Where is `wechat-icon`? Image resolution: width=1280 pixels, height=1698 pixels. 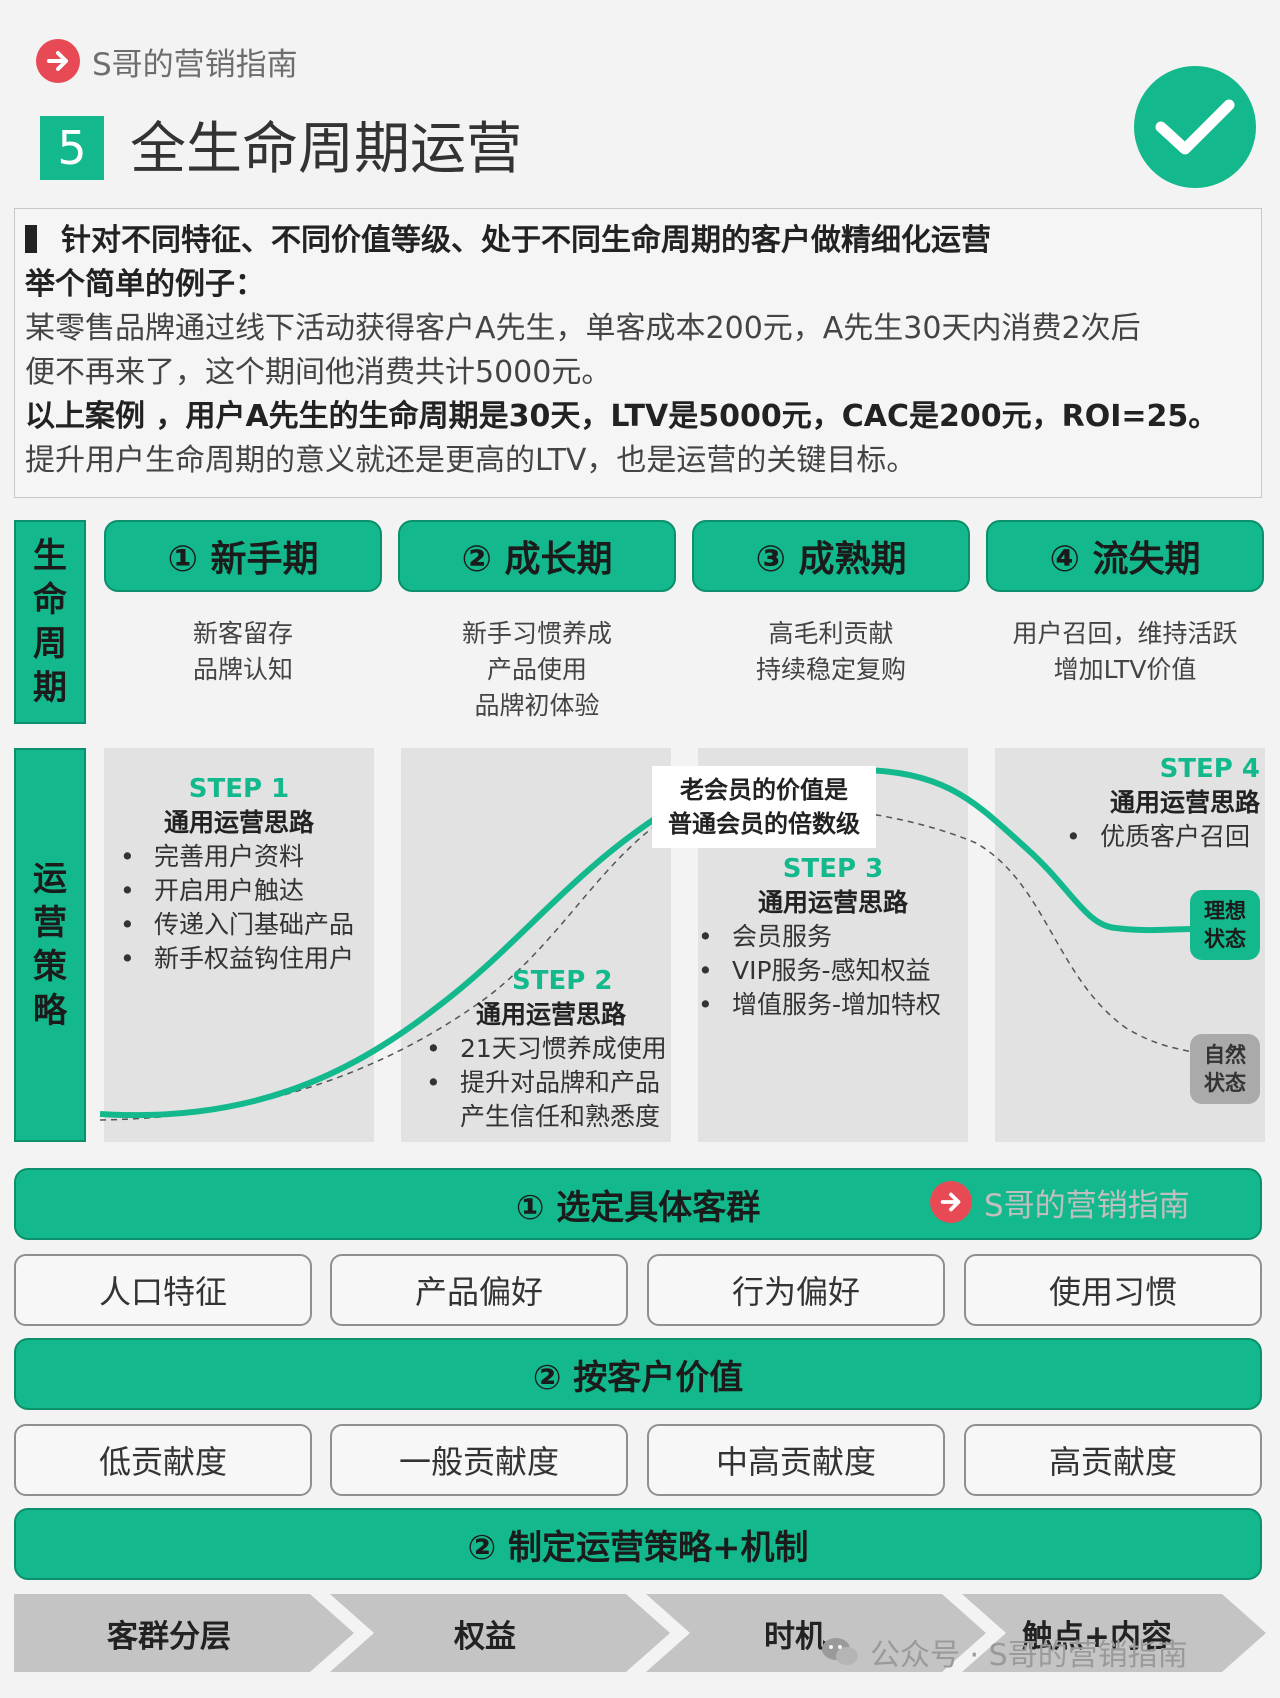 wechat-icon is located at coordinates (840, 1651).